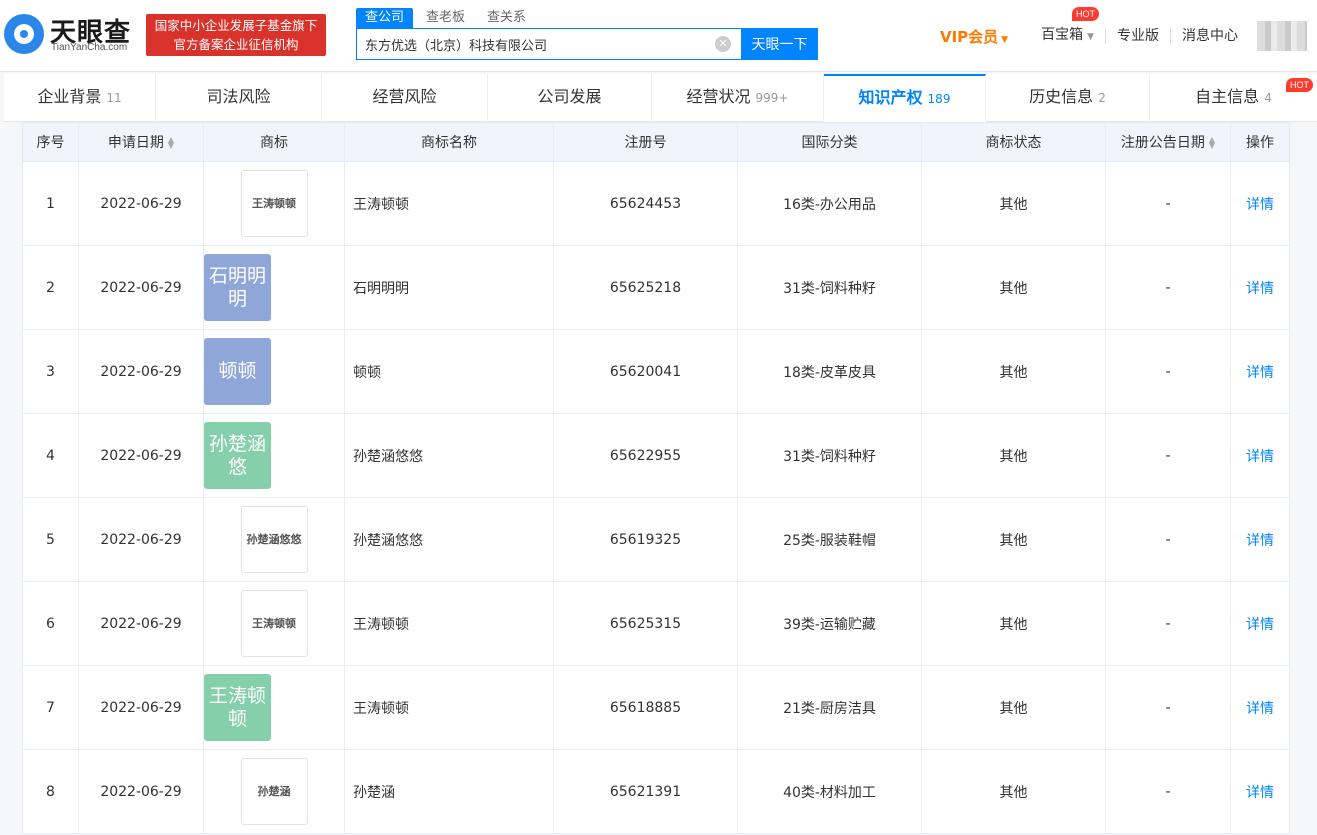  Describe the element at coordinates (274, 371) in the screenshot. I see `cell-trademark: 顿顿` at that location.